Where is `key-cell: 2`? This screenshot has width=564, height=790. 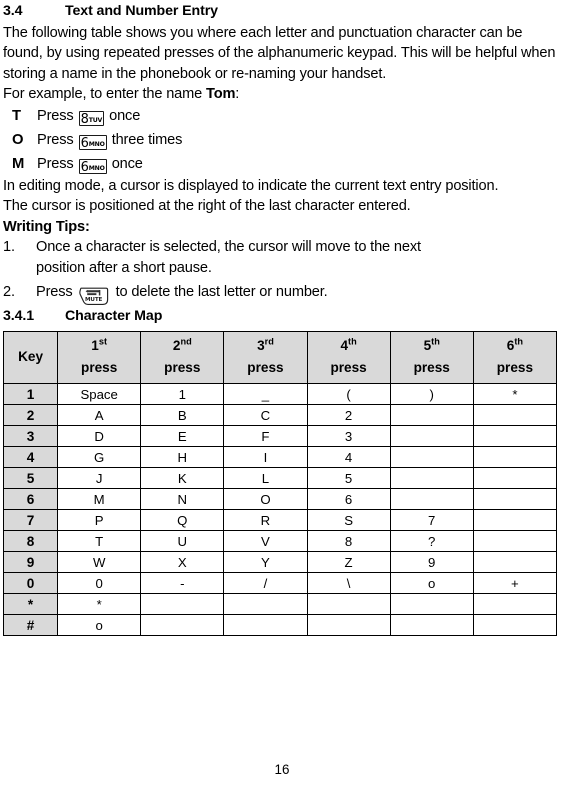 key-cell: 2 is located at coordinates (30, 415).